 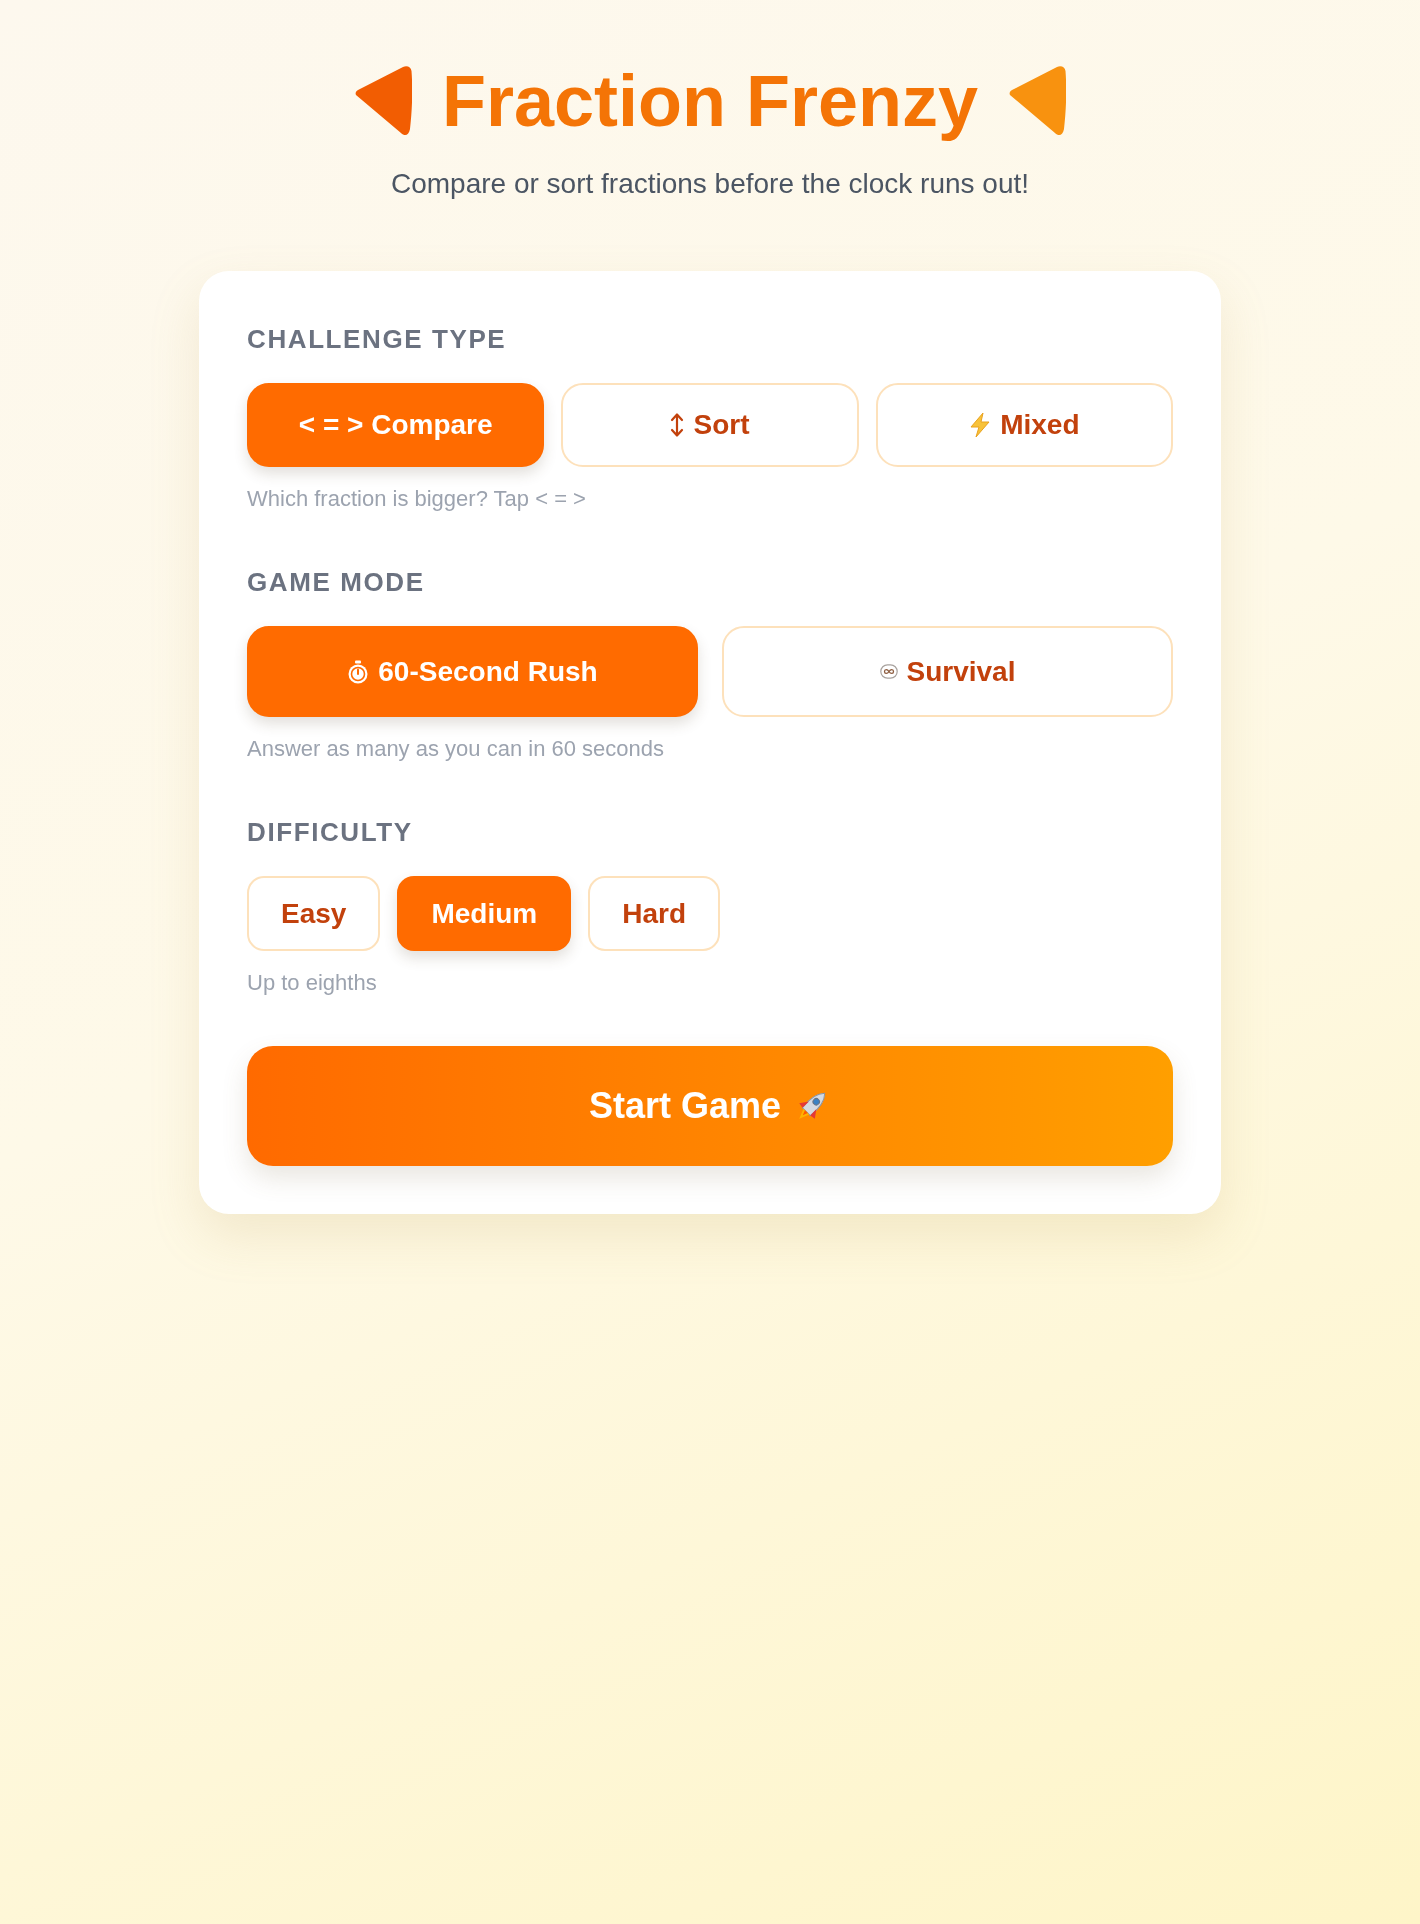 I want to click on section-heading: CHALLENGE TYPE, so click(x=377, y=339).